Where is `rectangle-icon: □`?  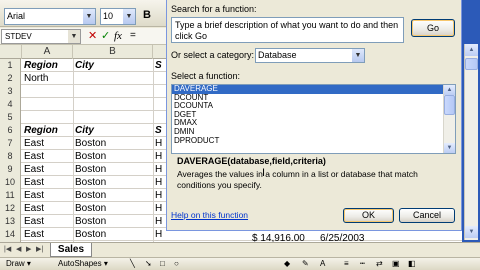
rectangle-icon: □ is located at coordinates (162, 264).